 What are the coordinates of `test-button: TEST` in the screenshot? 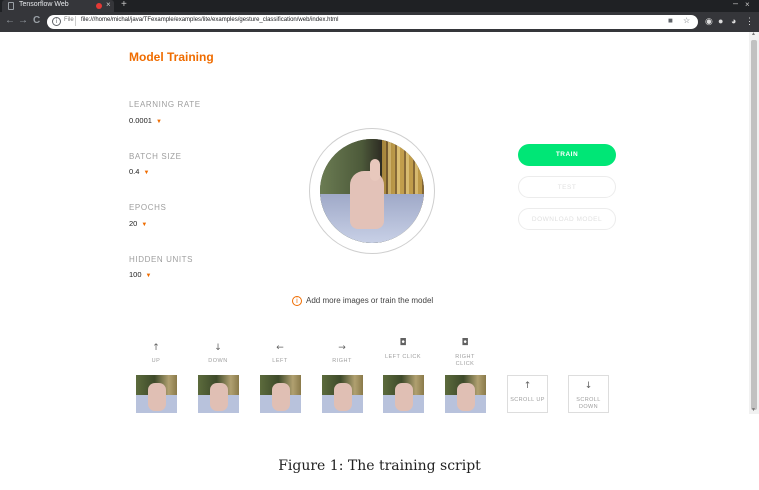 It's located at (567, 187).